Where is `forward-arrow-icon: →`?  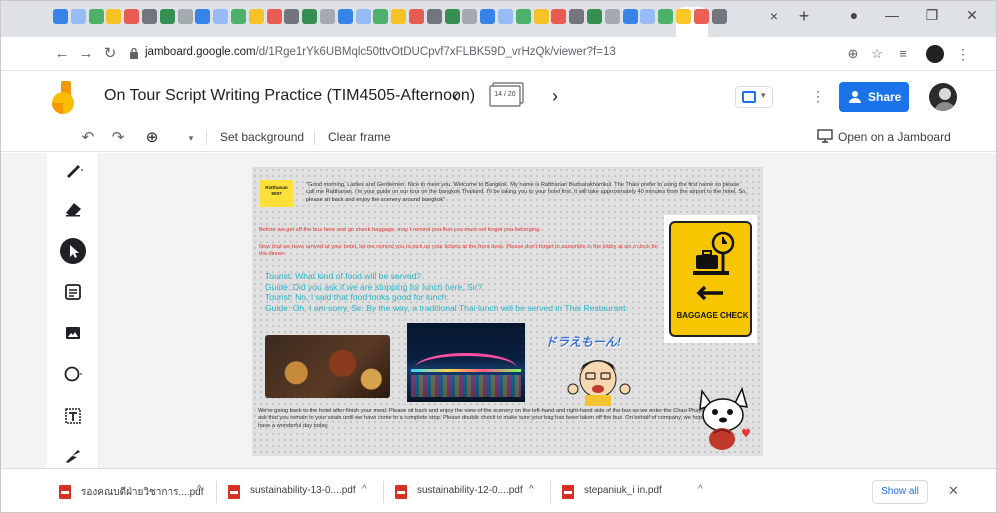 forward-arrow-icon: → is located at coordinates (86, 54).